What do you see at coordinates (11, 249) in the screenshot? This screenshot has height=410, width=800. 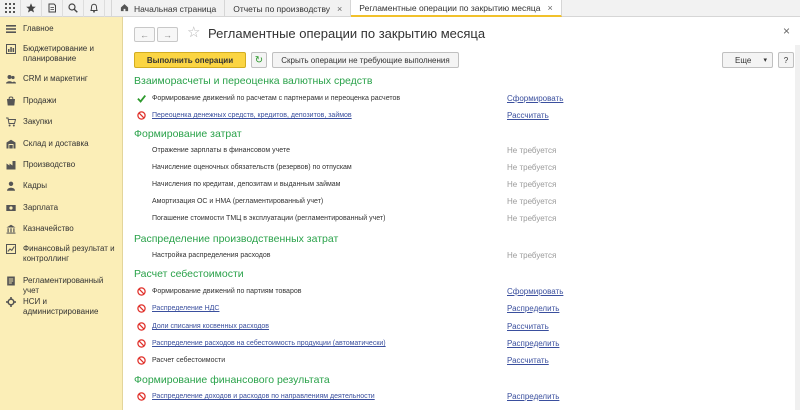 I see `finance-icon` at bounding box center [11, 249].